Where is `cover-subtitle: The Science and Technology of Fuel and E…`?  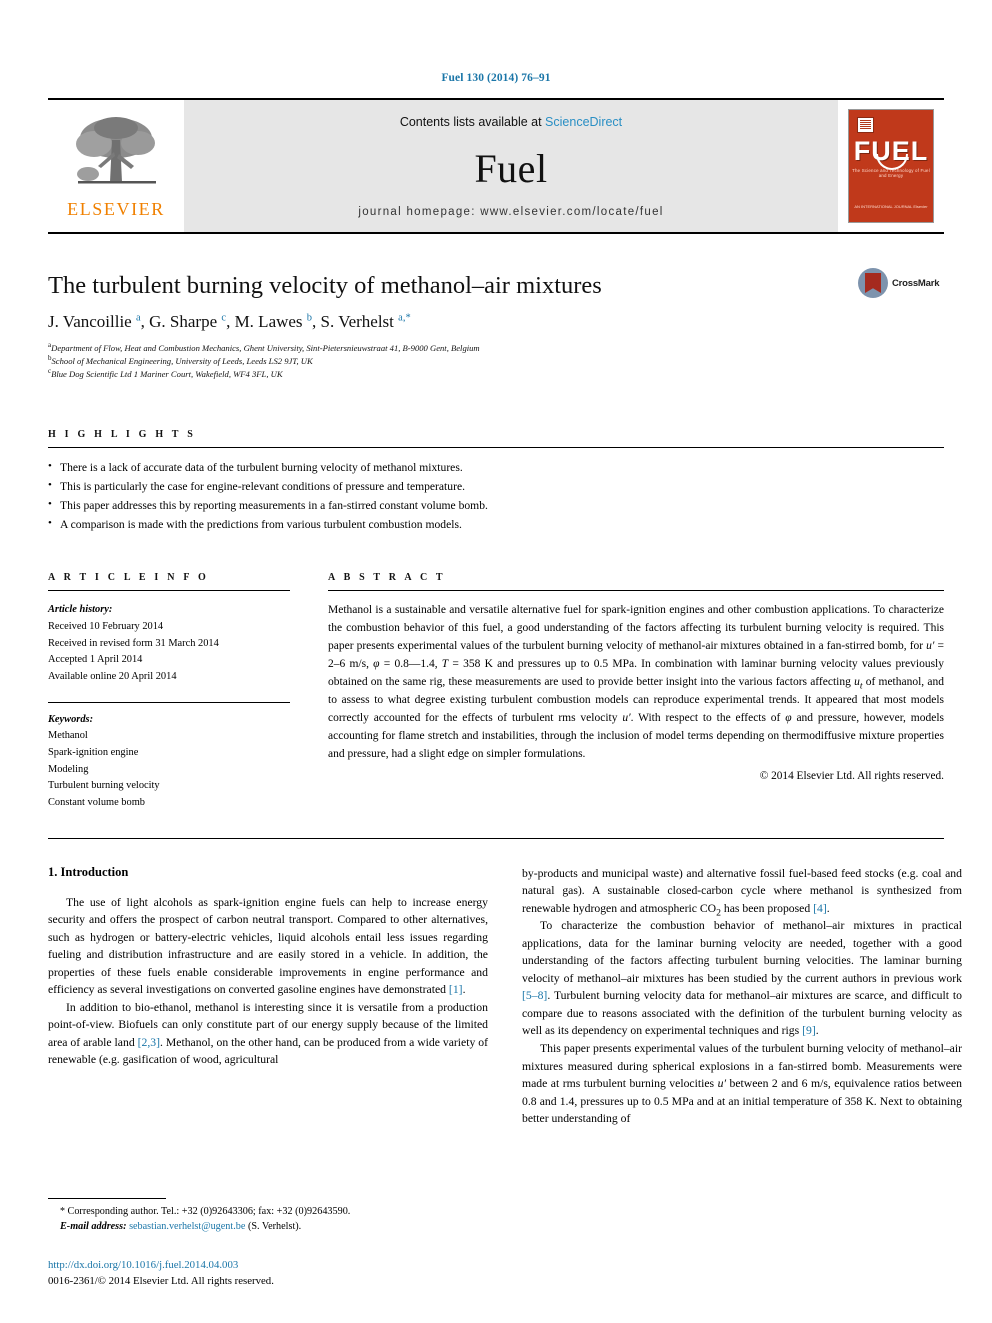 cover-subtitle: The Science and Technology of Fuel and E… is located at coordinates (891, 173).